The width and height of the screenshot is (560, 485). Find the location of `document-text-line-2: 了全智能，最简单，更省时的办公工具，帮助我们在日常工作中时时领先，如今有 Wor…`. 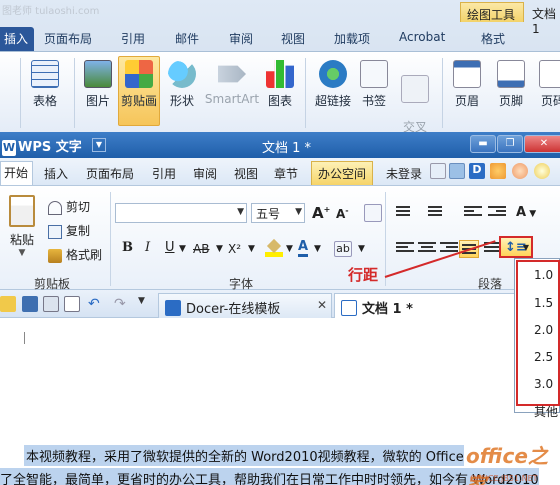

document-text-line-2: 了全智能，最简单，更省时的办公工具，帮助我们在日常工作中时时领先，如今有 Wor… is located at coordinates (269, 476).